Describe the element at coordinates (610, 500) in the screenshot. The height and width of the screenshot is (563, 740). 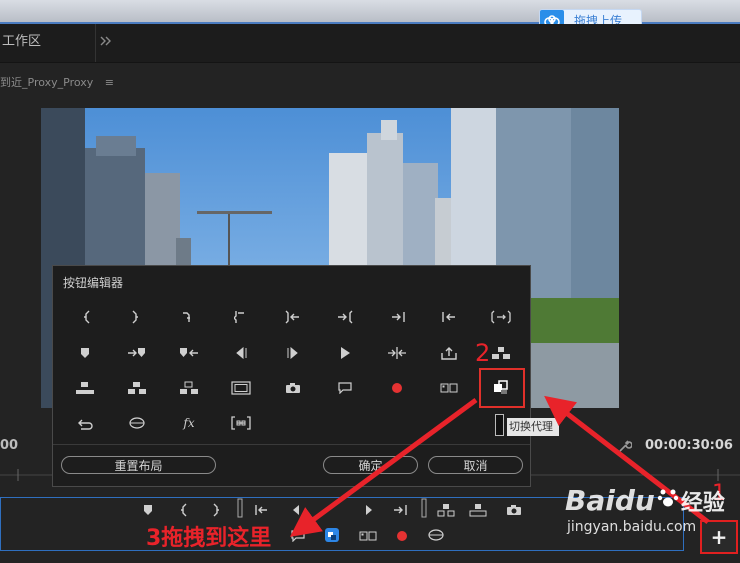
I see `watermark-brand: Baidu` at that location.